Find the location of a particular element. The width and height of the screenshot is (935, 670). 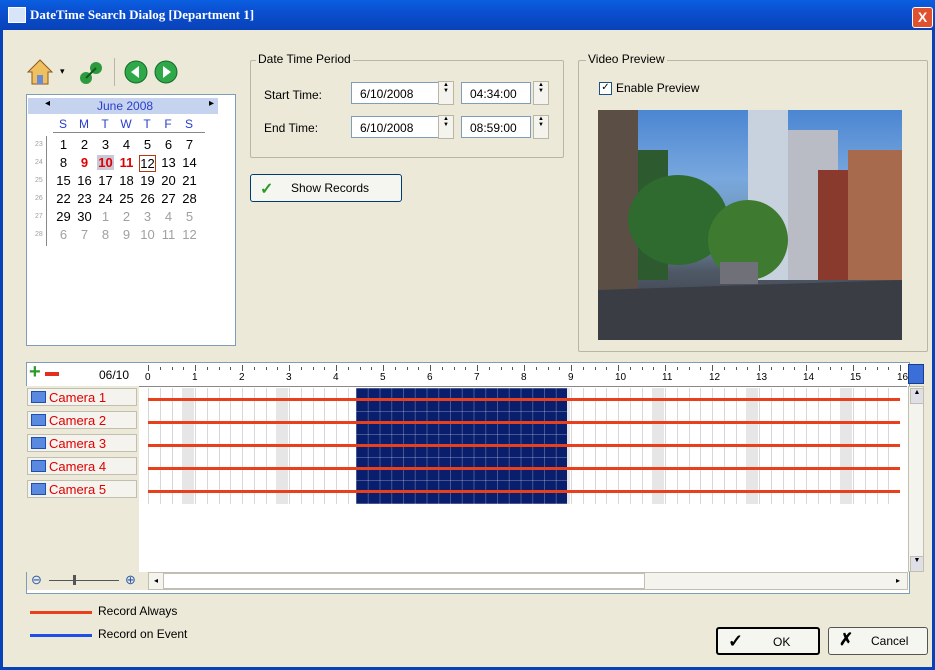

timeline-hour-label: 15 is located at coordinates (856, 377).